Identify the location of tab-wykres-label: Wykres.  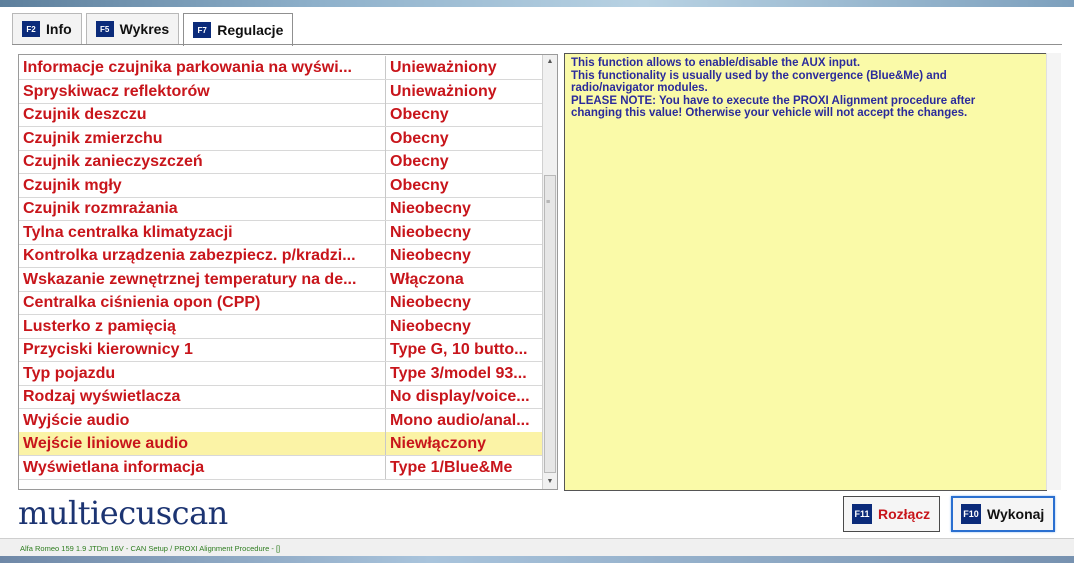
(144, 29).